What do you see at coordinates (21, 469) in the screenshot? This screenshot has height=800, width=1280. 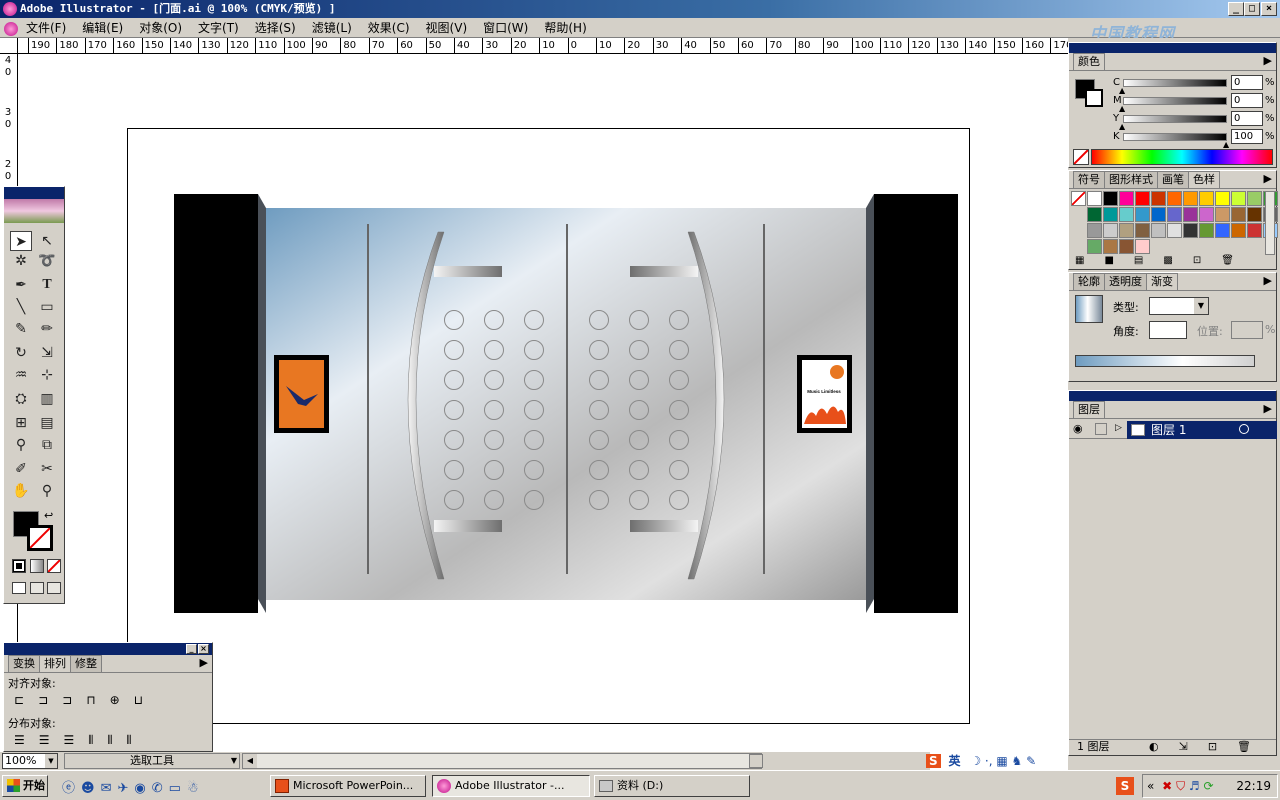 I see `slice-tool-icon: ✐` at bounding box center [21, 469].